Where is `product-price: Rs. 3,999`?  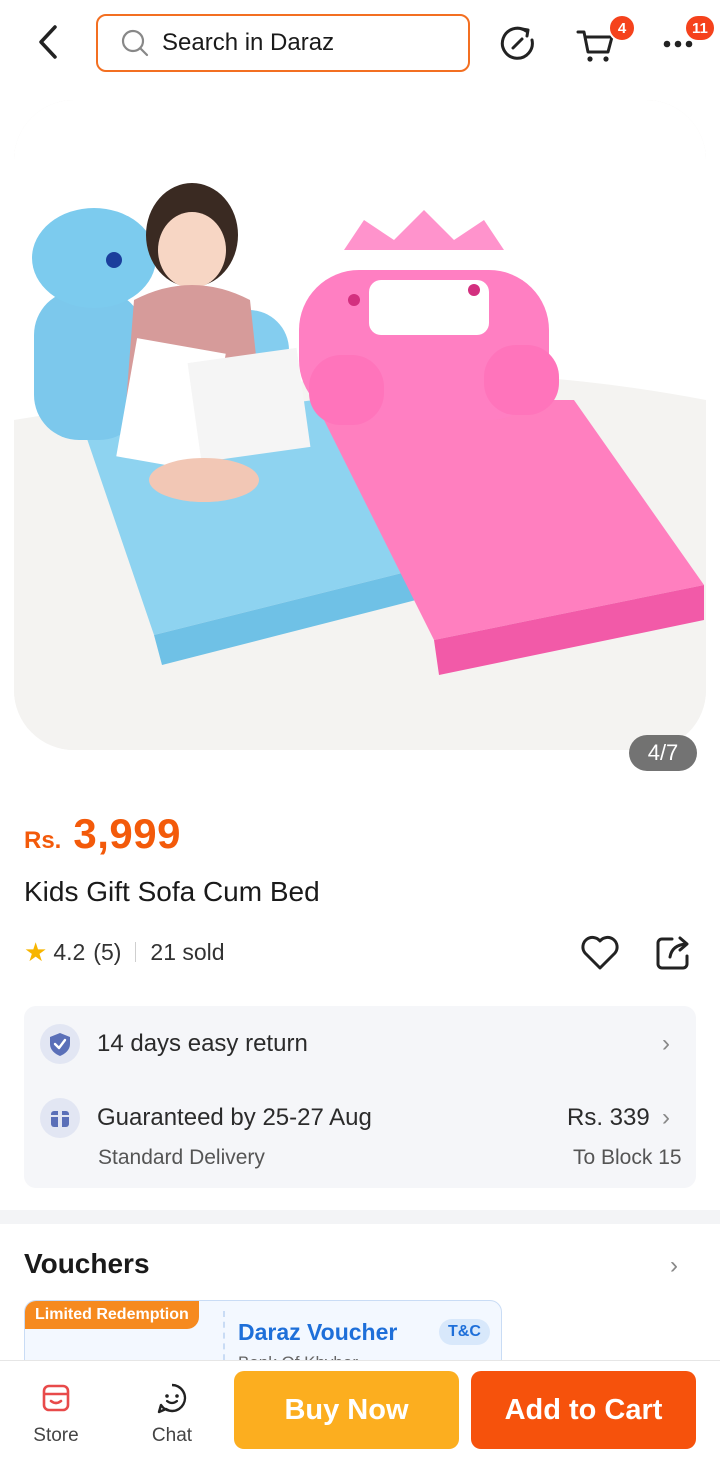 product-price: Rs. 3,999 is located at coordinates (102, 834).